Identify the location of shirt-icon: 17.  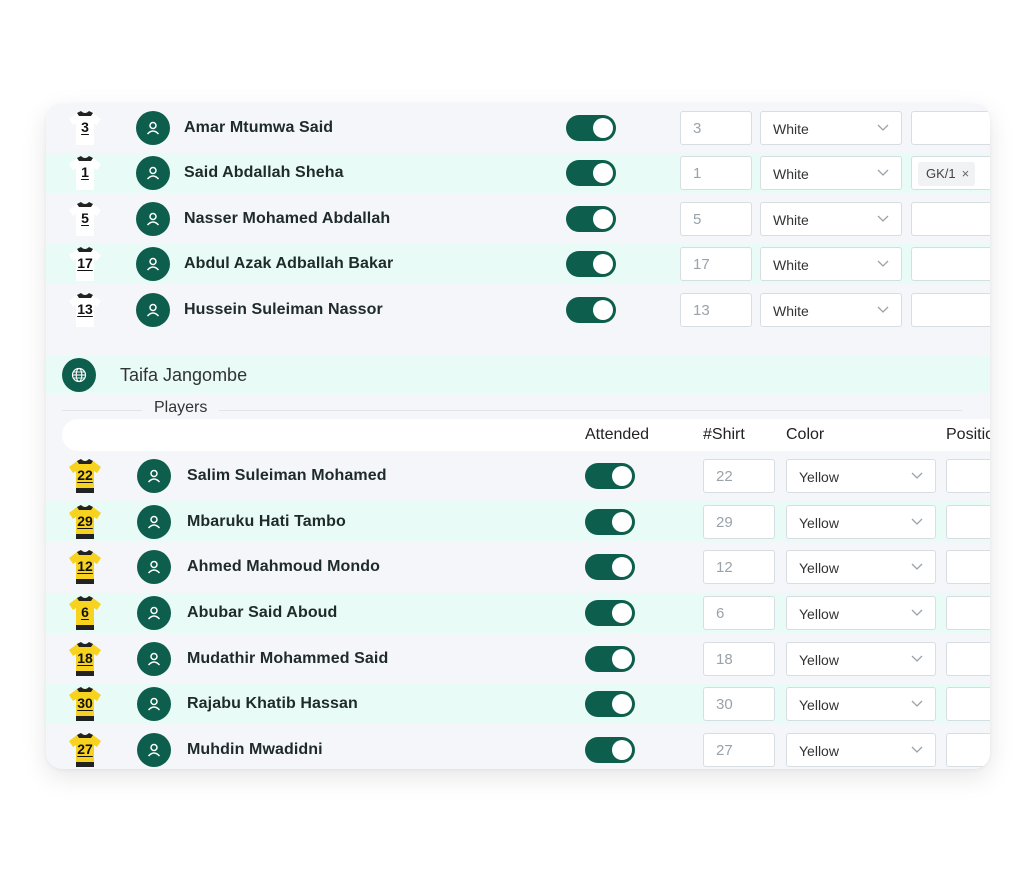
(85, 264).